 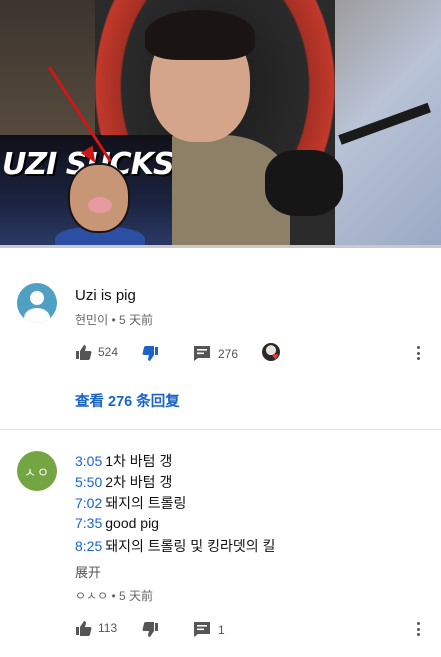 What do you see at coordinates (190, 546) in the screenshot?
I see `timestamp-desc: 돼지의 트롤링 및 킹라뎃의 킬` at bounding box center [190, 546].